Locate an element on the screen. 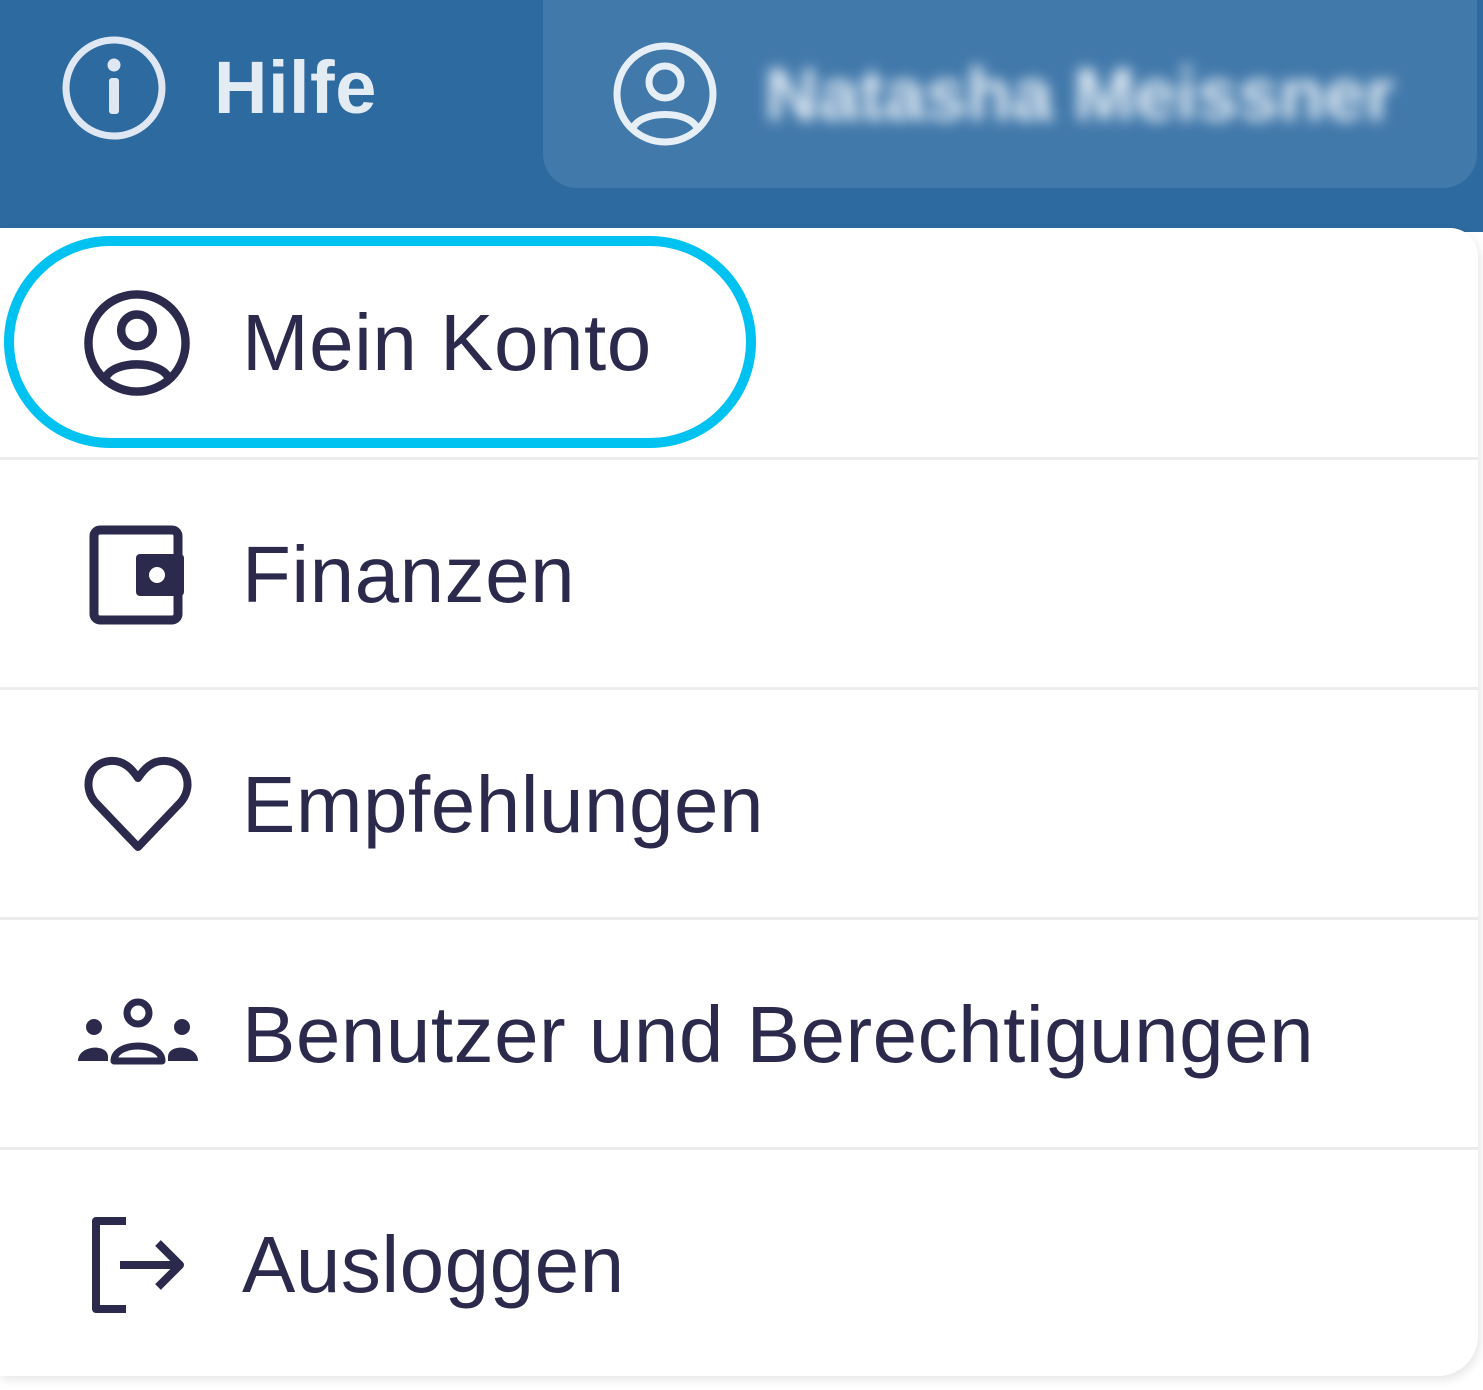 This screenshot has width=1483, height=1390. menu-item-label: Benutzer und Berechtigungen is located at coordinates (778, 1034).